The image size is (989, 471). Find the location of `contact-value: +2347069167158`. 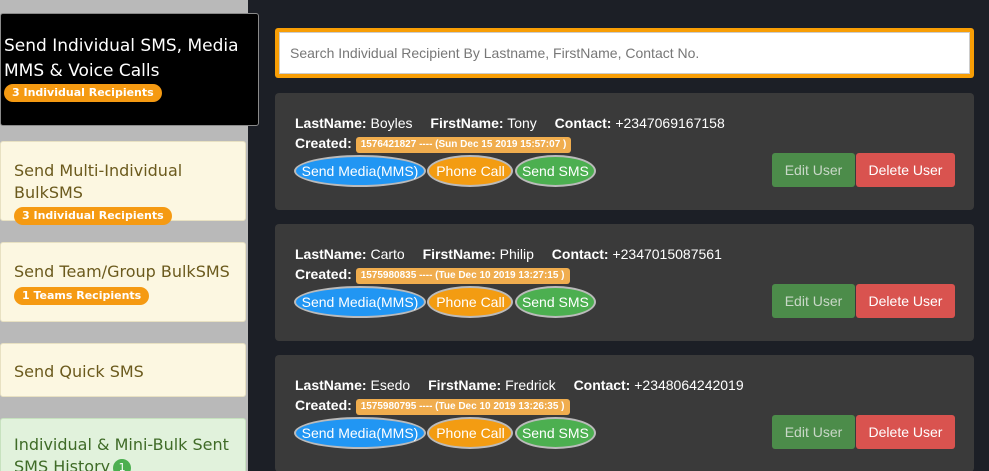

contact-value: +2347069167158 is located at coordinates (670, 123).